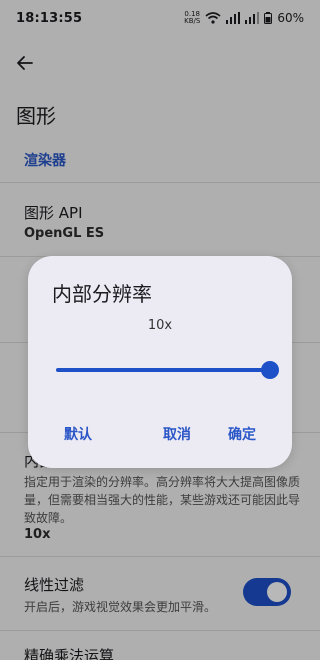 This screenshot has height=660, width=320. I want to click on ok-button: 确定, so click(242, 434).